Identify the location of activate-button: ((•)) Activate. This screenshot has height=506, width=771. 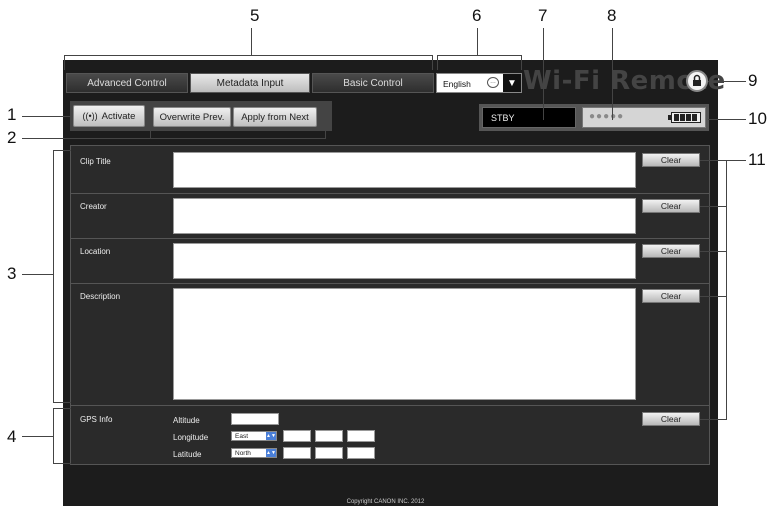
(109, 116).